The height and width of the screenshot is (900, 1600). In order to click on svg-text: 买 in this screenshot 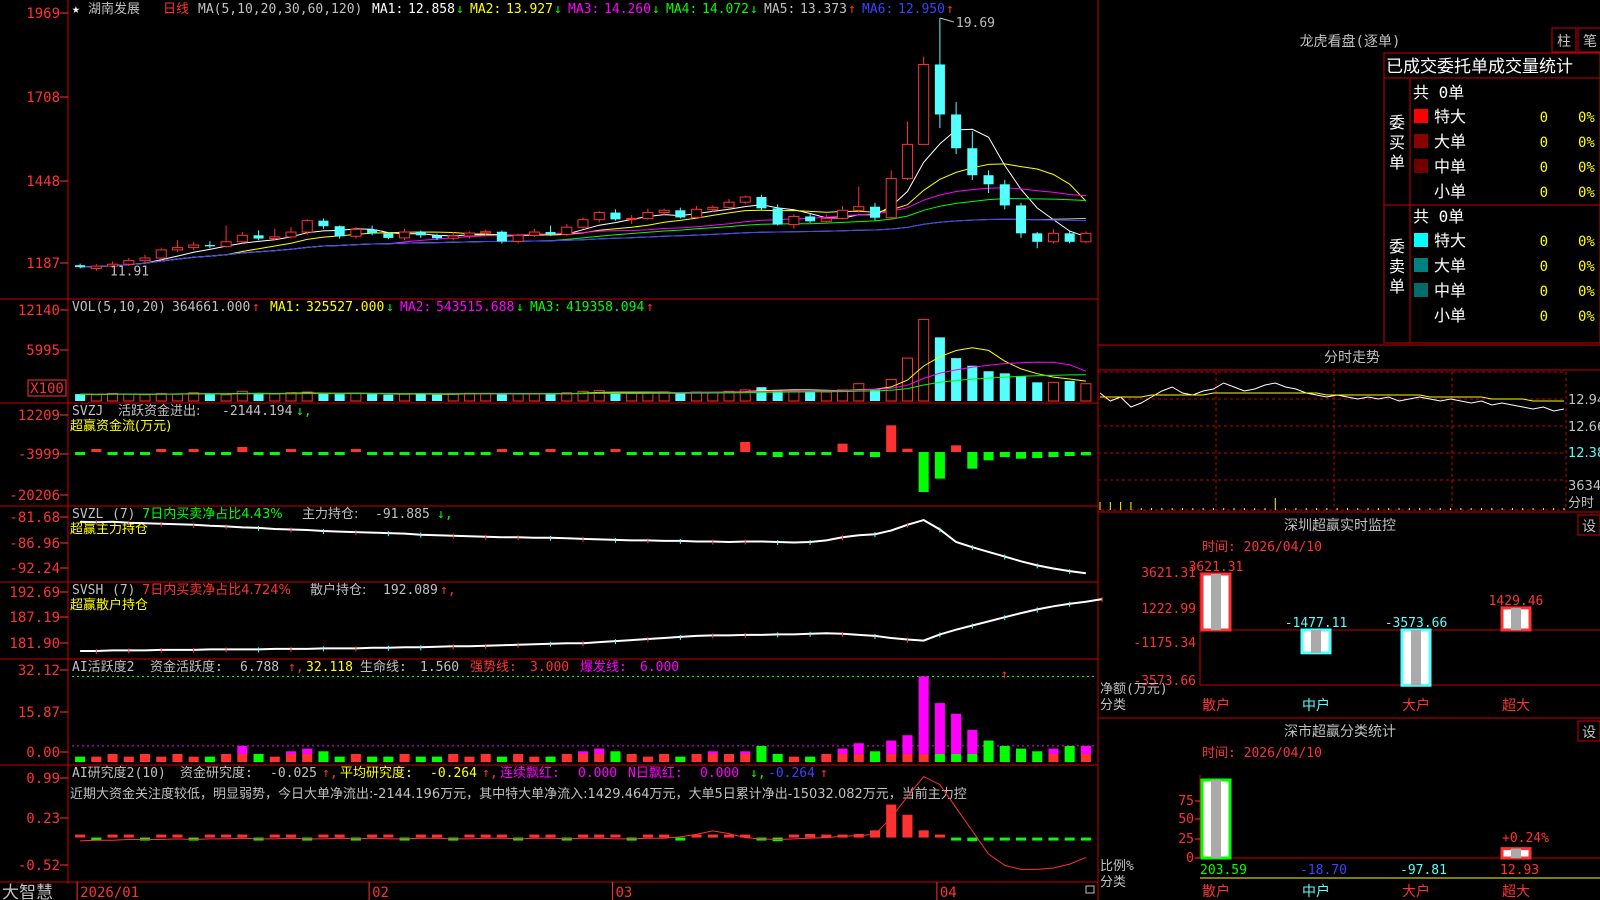, I will do `click(1397, 142)`.